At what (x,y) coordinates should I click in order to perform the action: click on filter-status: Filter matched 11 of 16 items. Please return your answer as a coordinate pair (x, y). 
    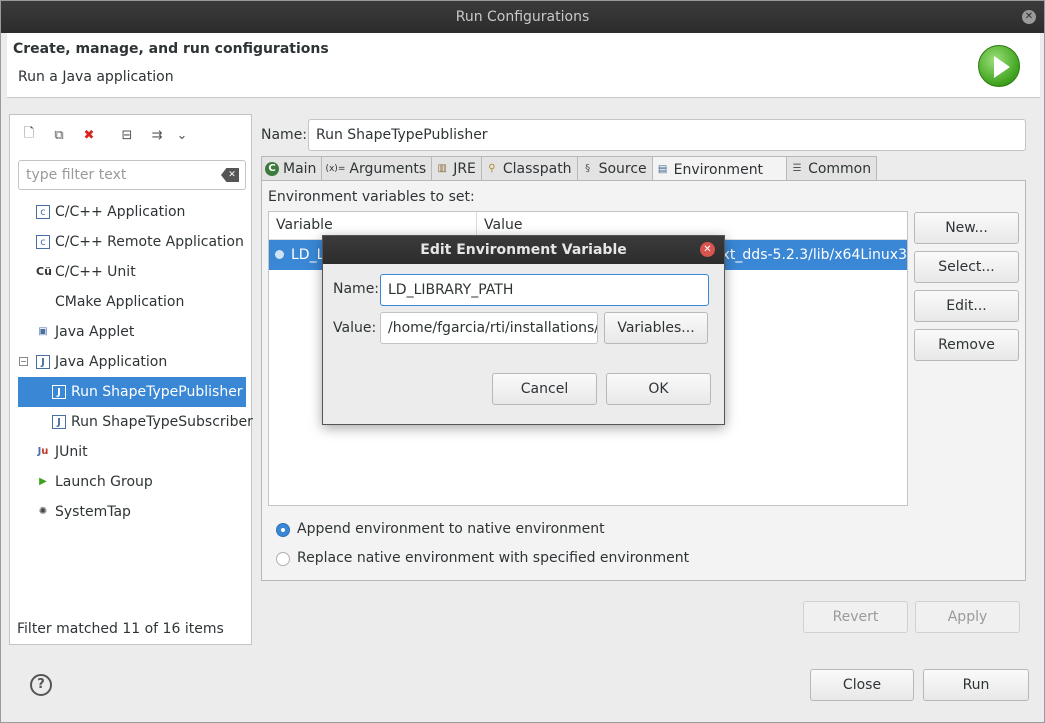
    Looking at the image, I should click on (120, 629).